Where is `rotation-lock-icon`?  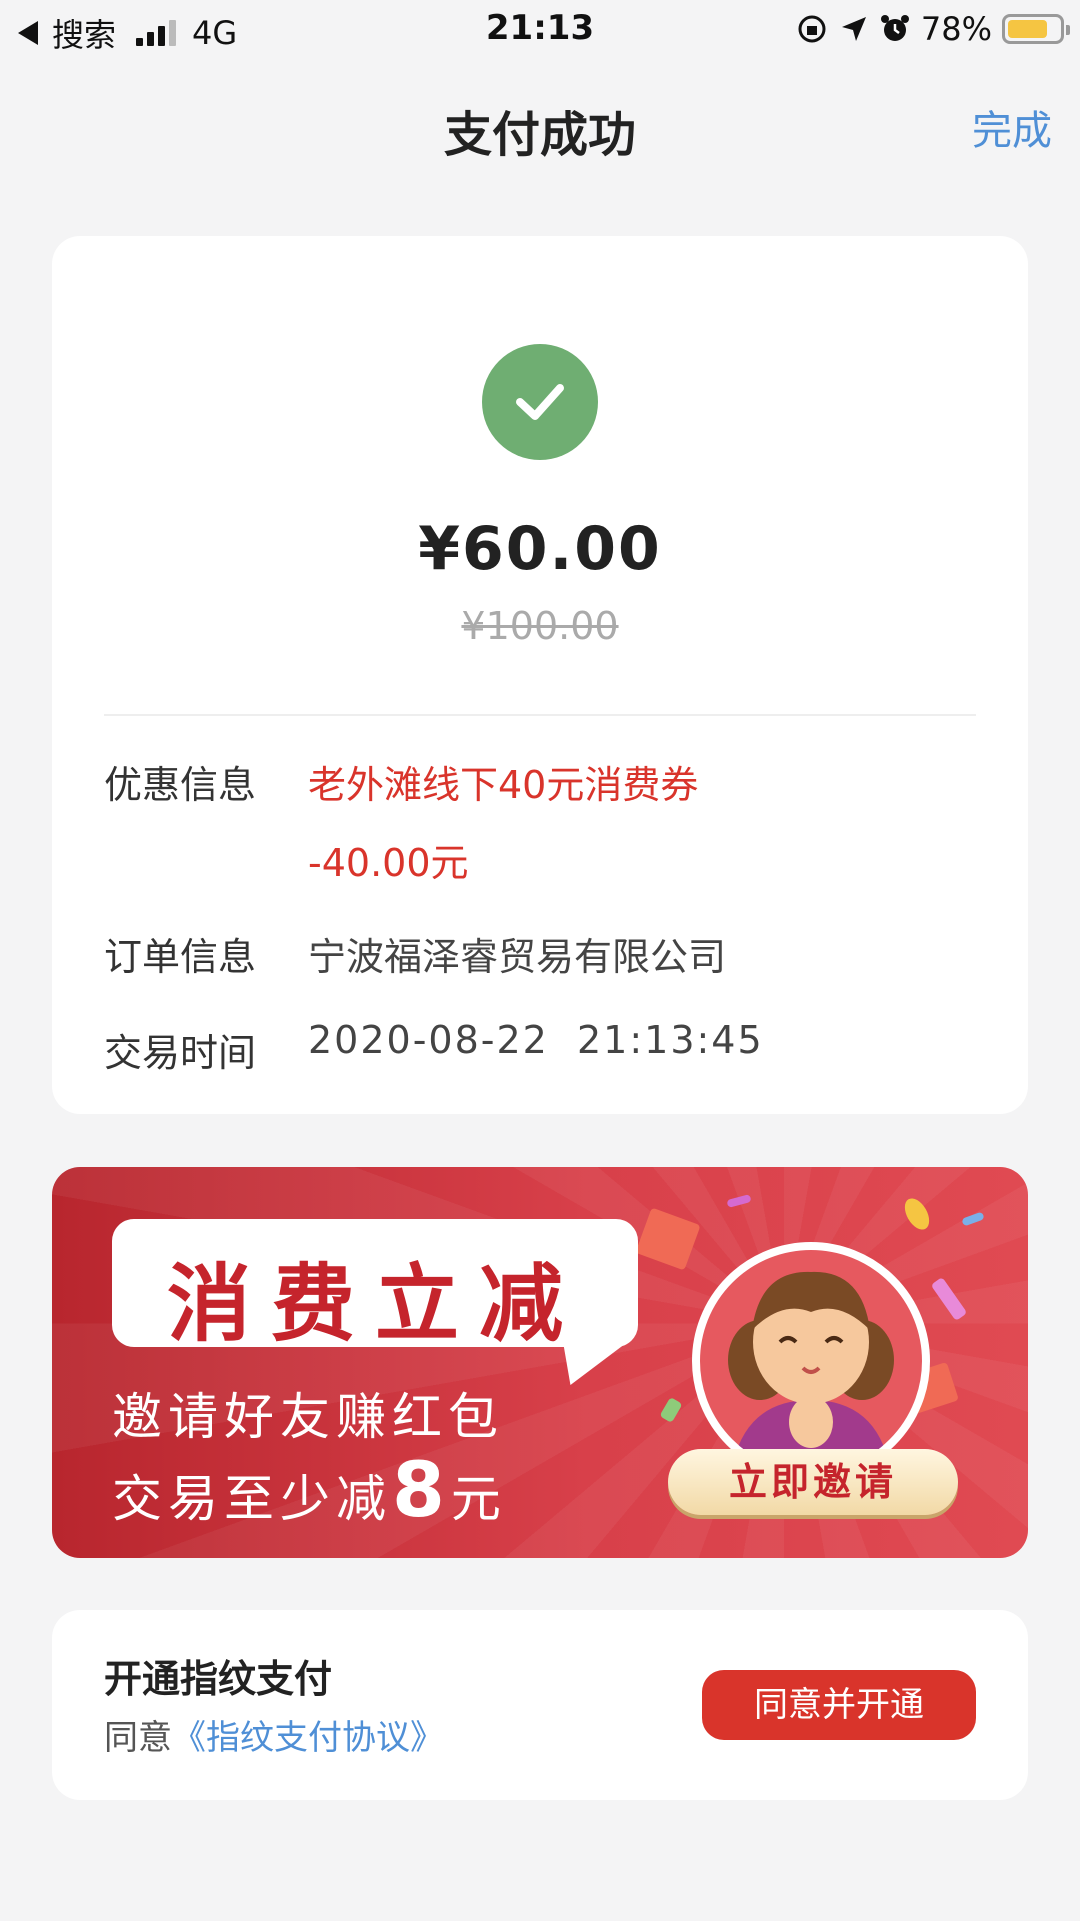
rotation-lock-icon is located at coordinates (812, 29).